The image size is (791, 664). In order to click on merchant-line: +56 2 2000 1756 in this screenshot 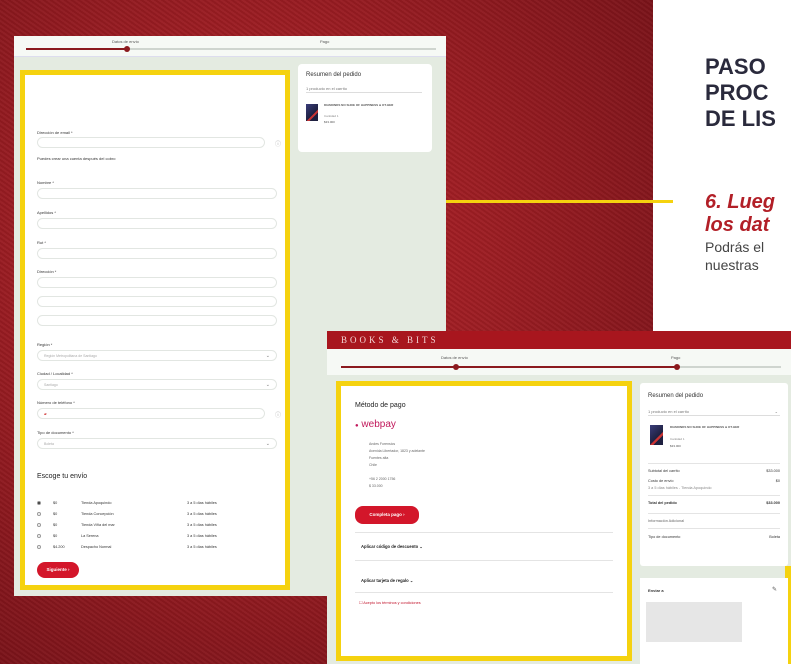, I will do `click(382, 479)`.